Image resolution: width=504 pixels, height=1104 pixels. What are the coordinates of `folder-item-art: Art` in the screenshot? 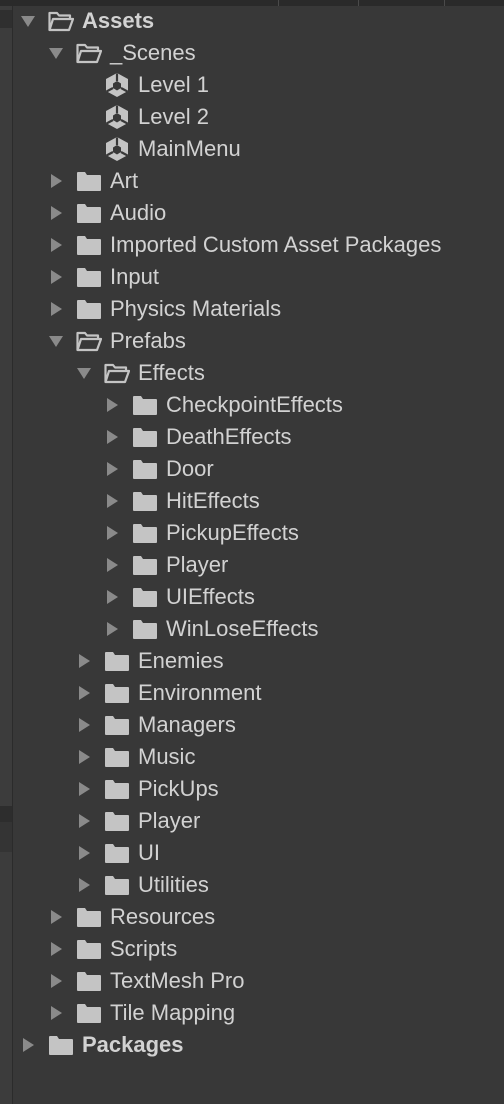 It's located at (252, 181).